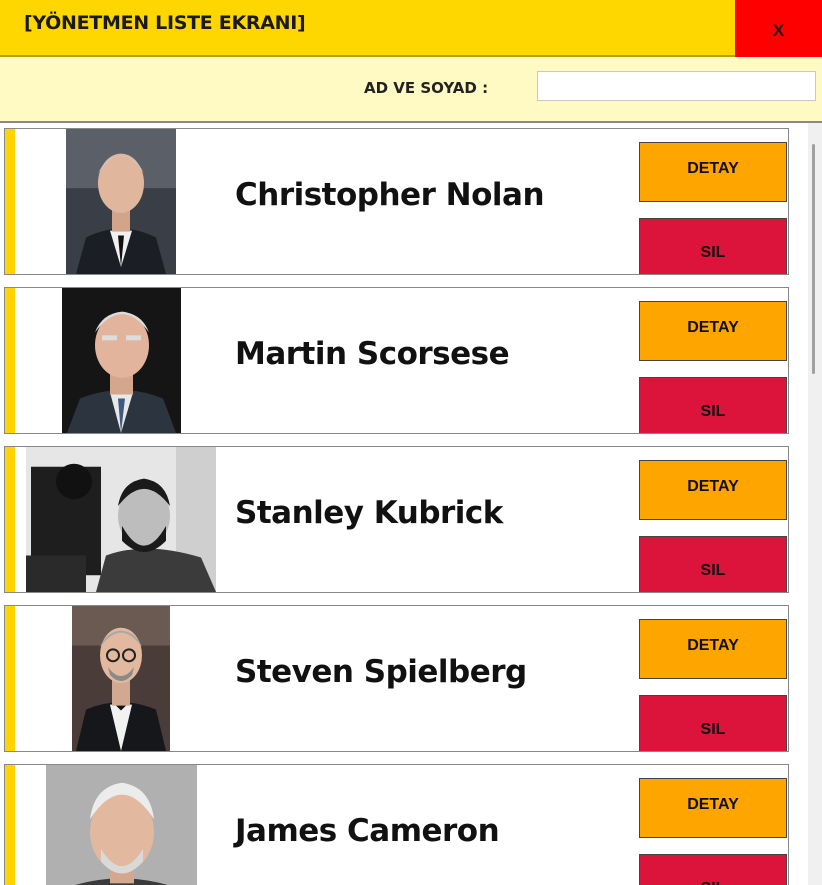  I want to click on director-name: Steven Spielberg, so click(381, 672).